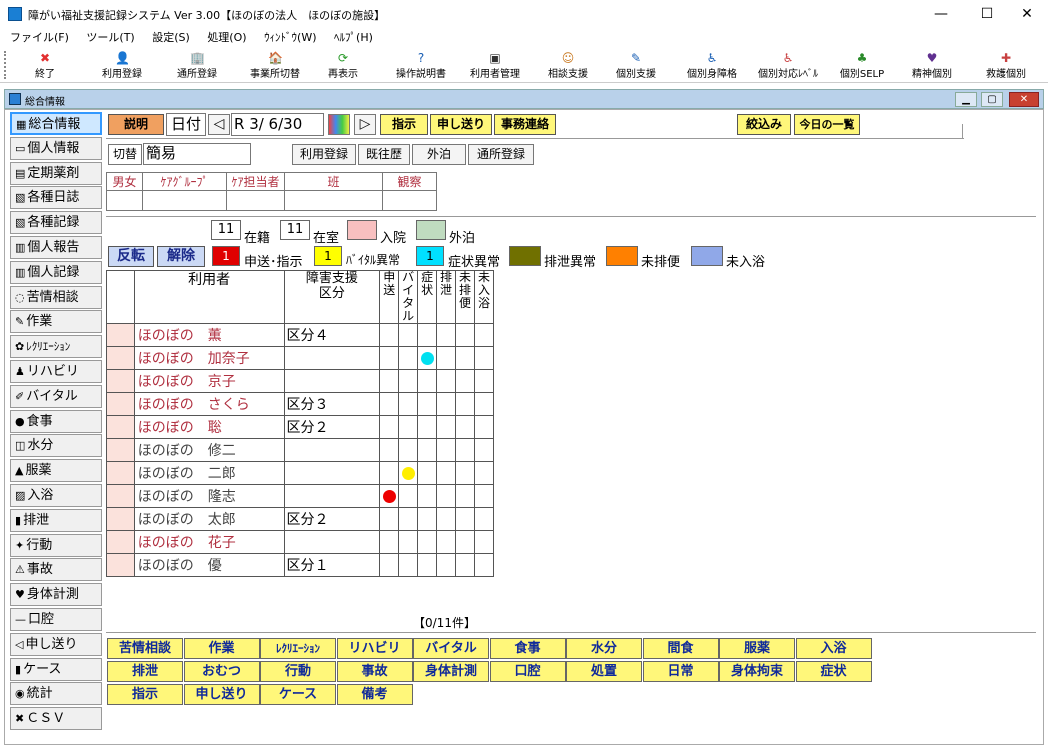 The height and width of the screenshot is (747, 1048). I want to click on sidebar-item-memo: ▤ 定期薬剤, so click(56, 173).